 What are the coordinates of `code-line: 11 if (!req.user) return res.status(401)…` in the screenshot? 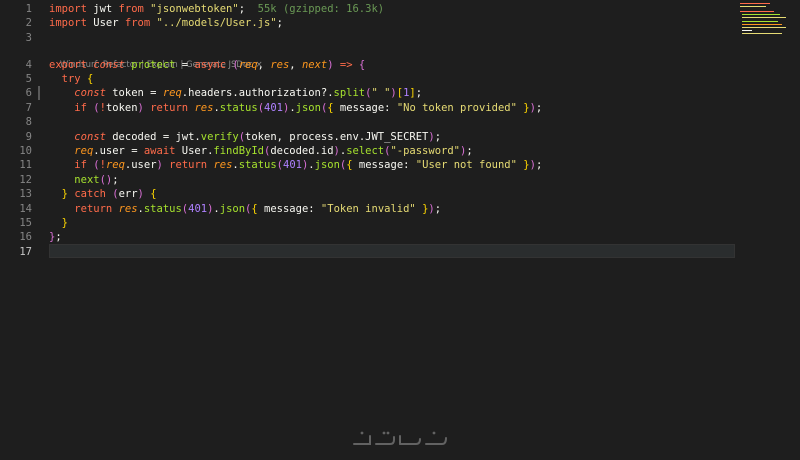 It's located at (370, 165).